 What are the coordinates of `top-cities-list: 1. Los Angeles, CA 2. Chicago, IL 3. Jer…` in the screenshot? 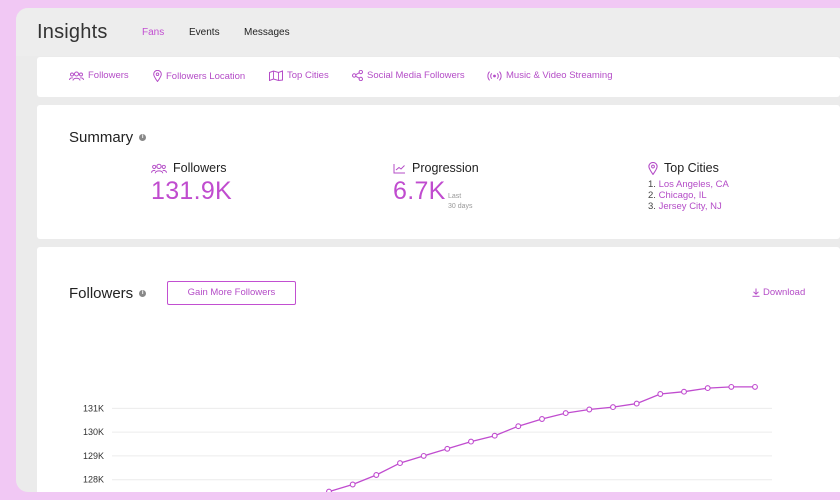 It's located at (688, 195).